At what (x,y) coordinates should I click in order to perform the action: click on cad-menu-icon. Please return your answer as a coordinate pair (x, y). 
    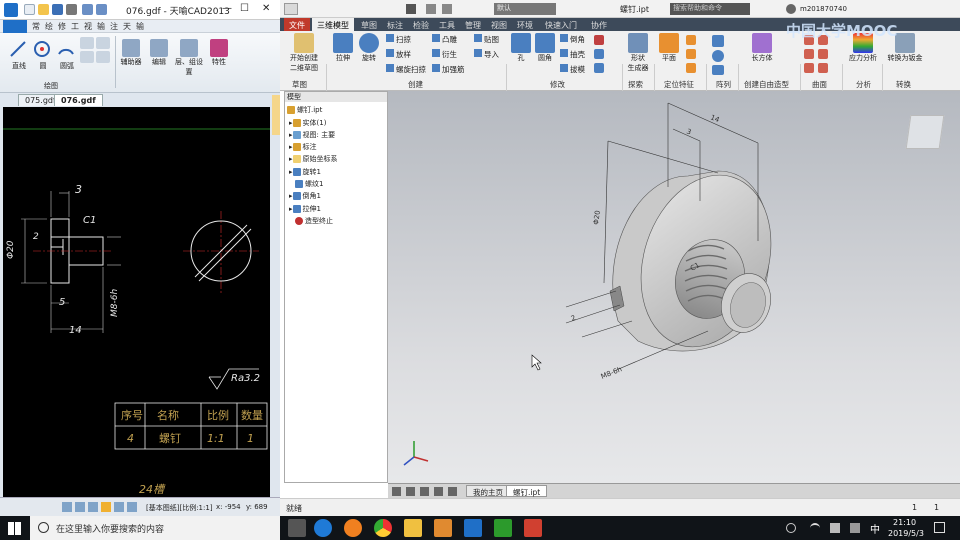
    Looking at the image, I should click on (15, 26).